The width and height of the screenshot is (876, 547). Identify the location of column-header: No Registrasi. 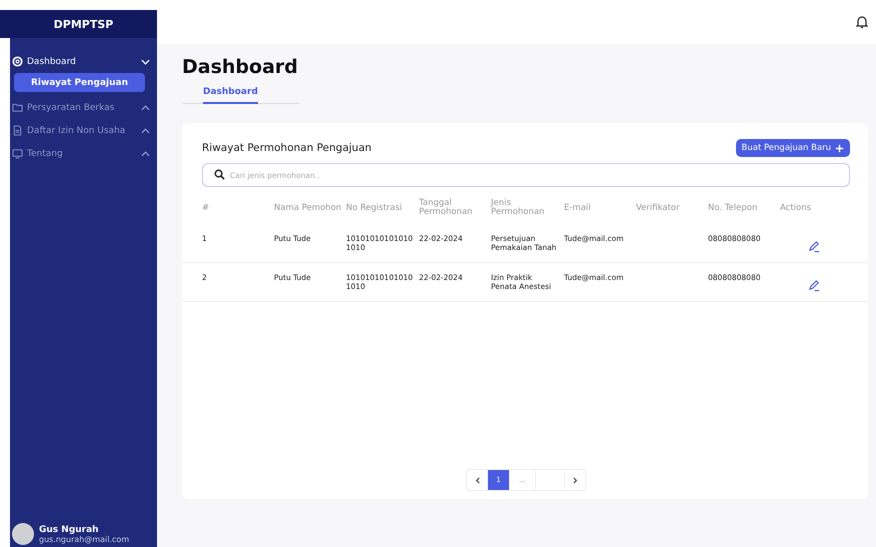
(375, 209).